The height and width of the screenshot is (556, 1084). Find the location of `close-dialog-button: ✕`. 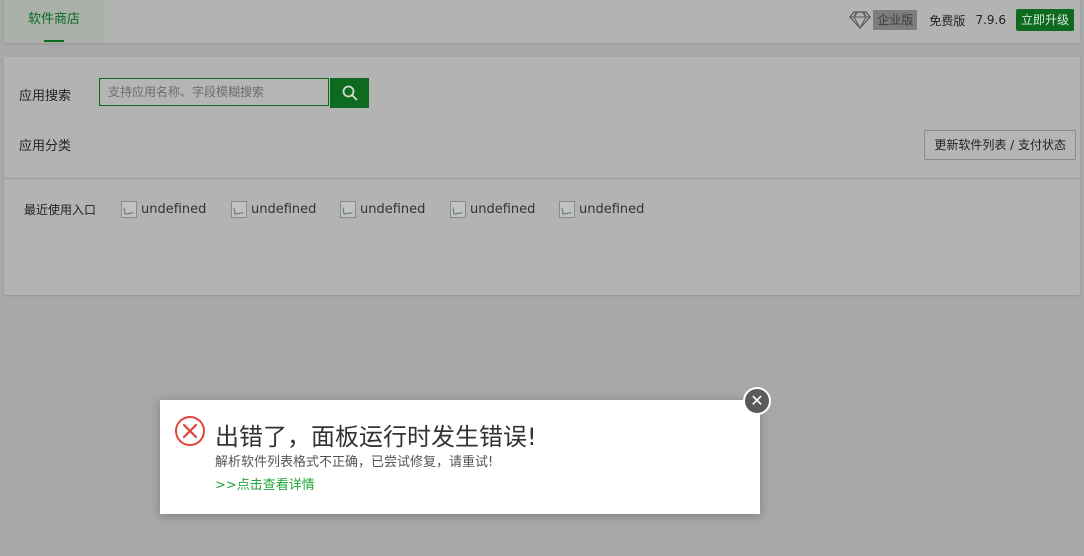

close-dialog-button: ✕ is located at coordinates (757, 401).